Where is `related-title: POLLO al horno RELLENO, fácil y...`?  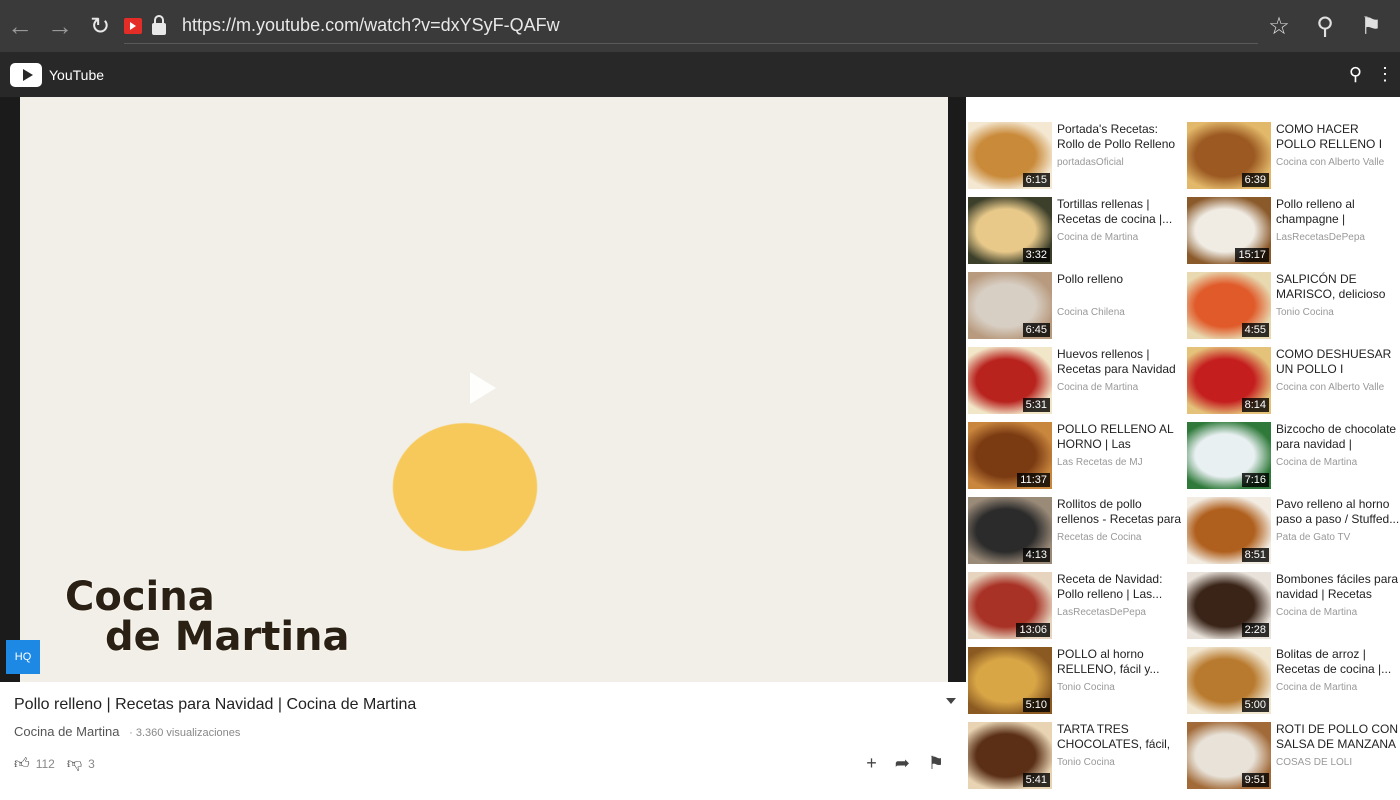
related-title: POLLO al horno RELLENO, fácil y... is located at coordinates (1119, 662).